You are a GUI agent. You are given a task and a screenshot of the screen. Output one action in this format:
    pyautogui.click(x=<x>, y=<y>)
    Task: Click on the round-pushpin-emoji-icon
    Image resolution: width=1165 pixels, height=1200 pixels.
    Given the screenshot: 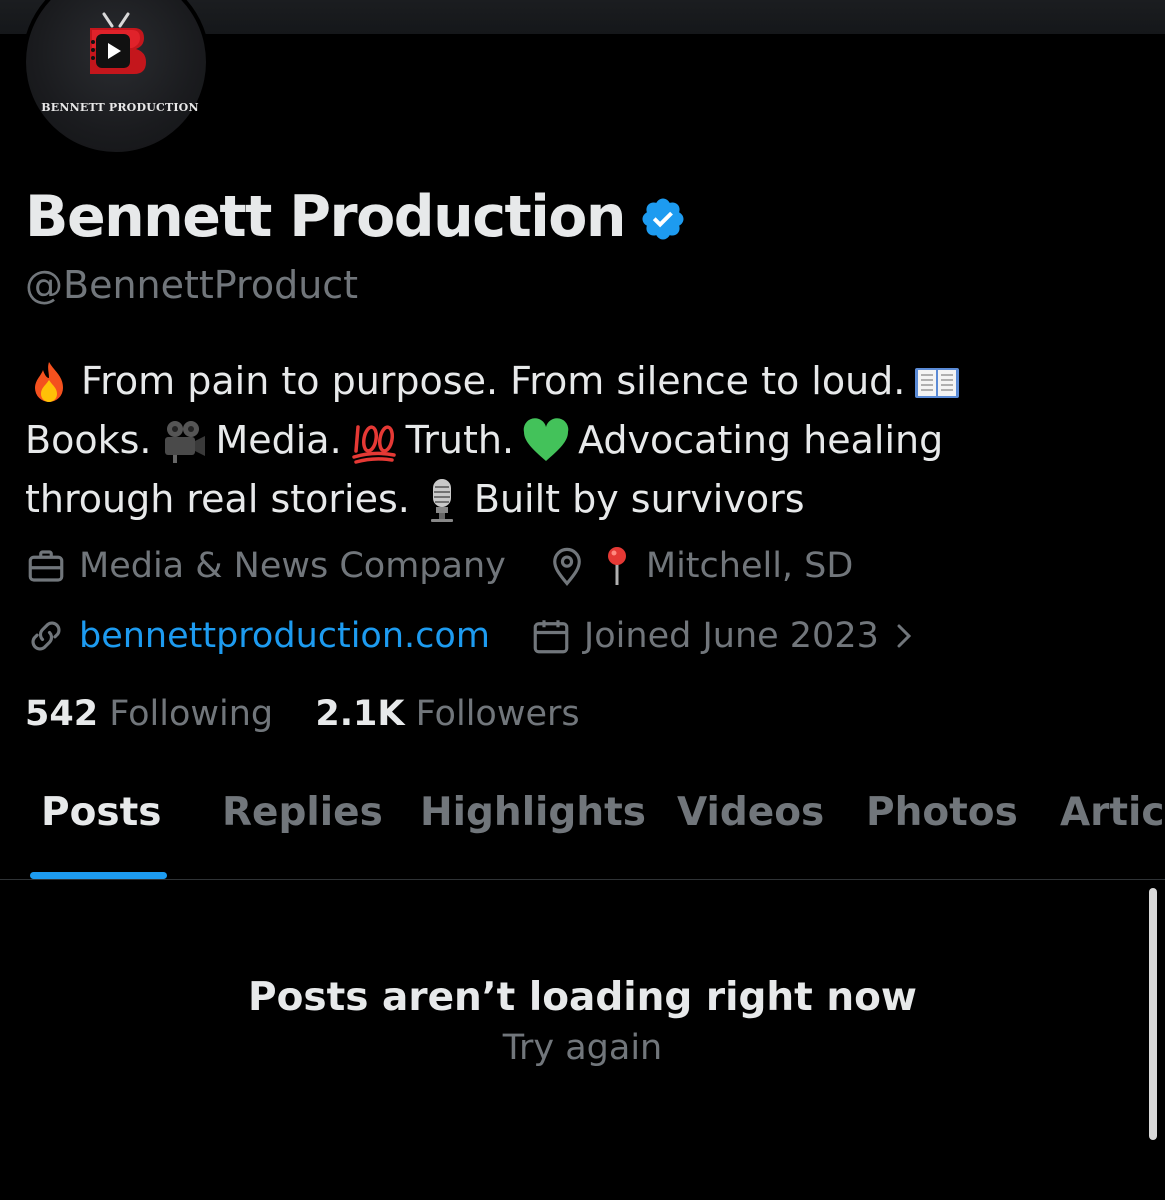 What is the action you would take?
    pyautogui.click(x=617, y=566)
    